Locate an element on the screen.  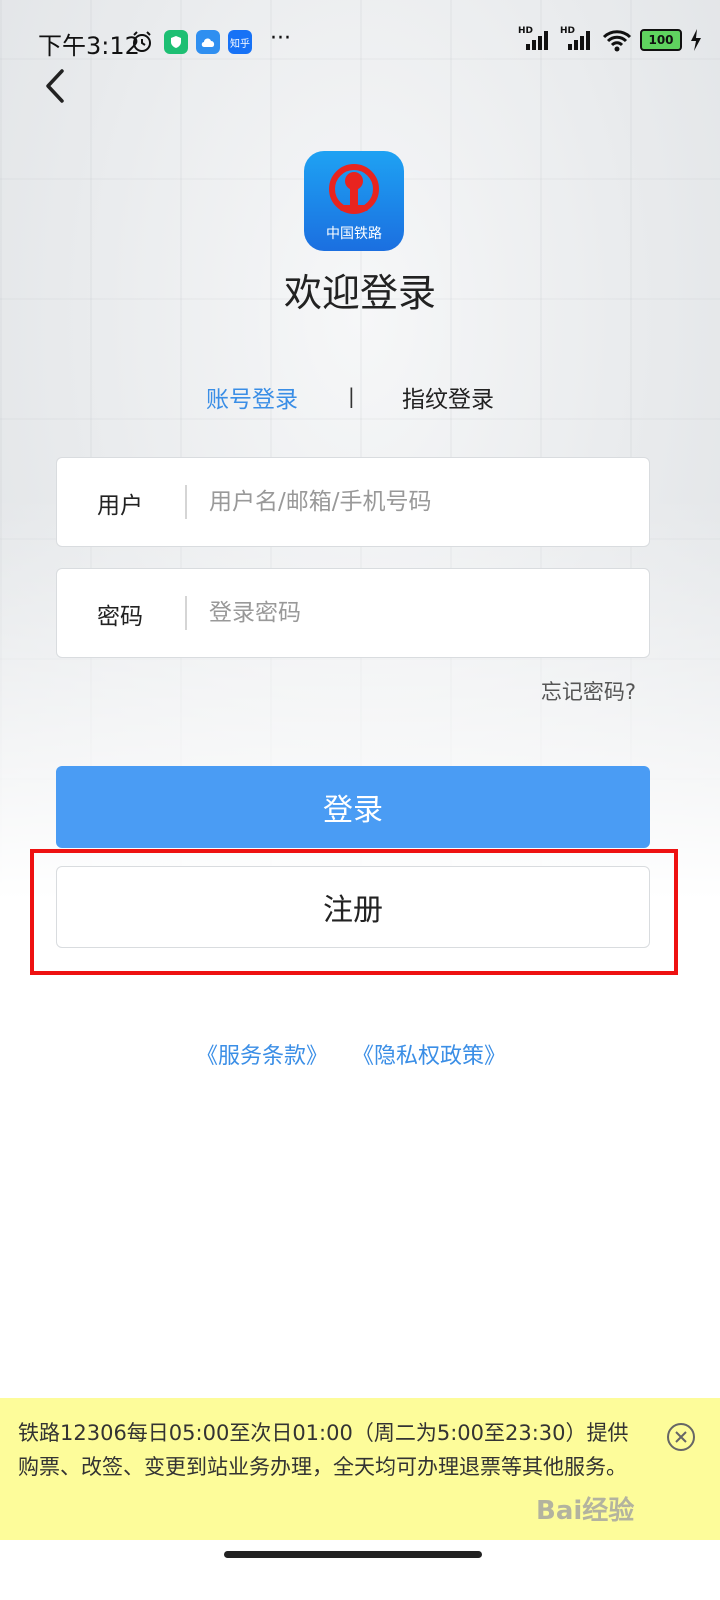
cloud-app-icon is located at coordinates (208, 42).